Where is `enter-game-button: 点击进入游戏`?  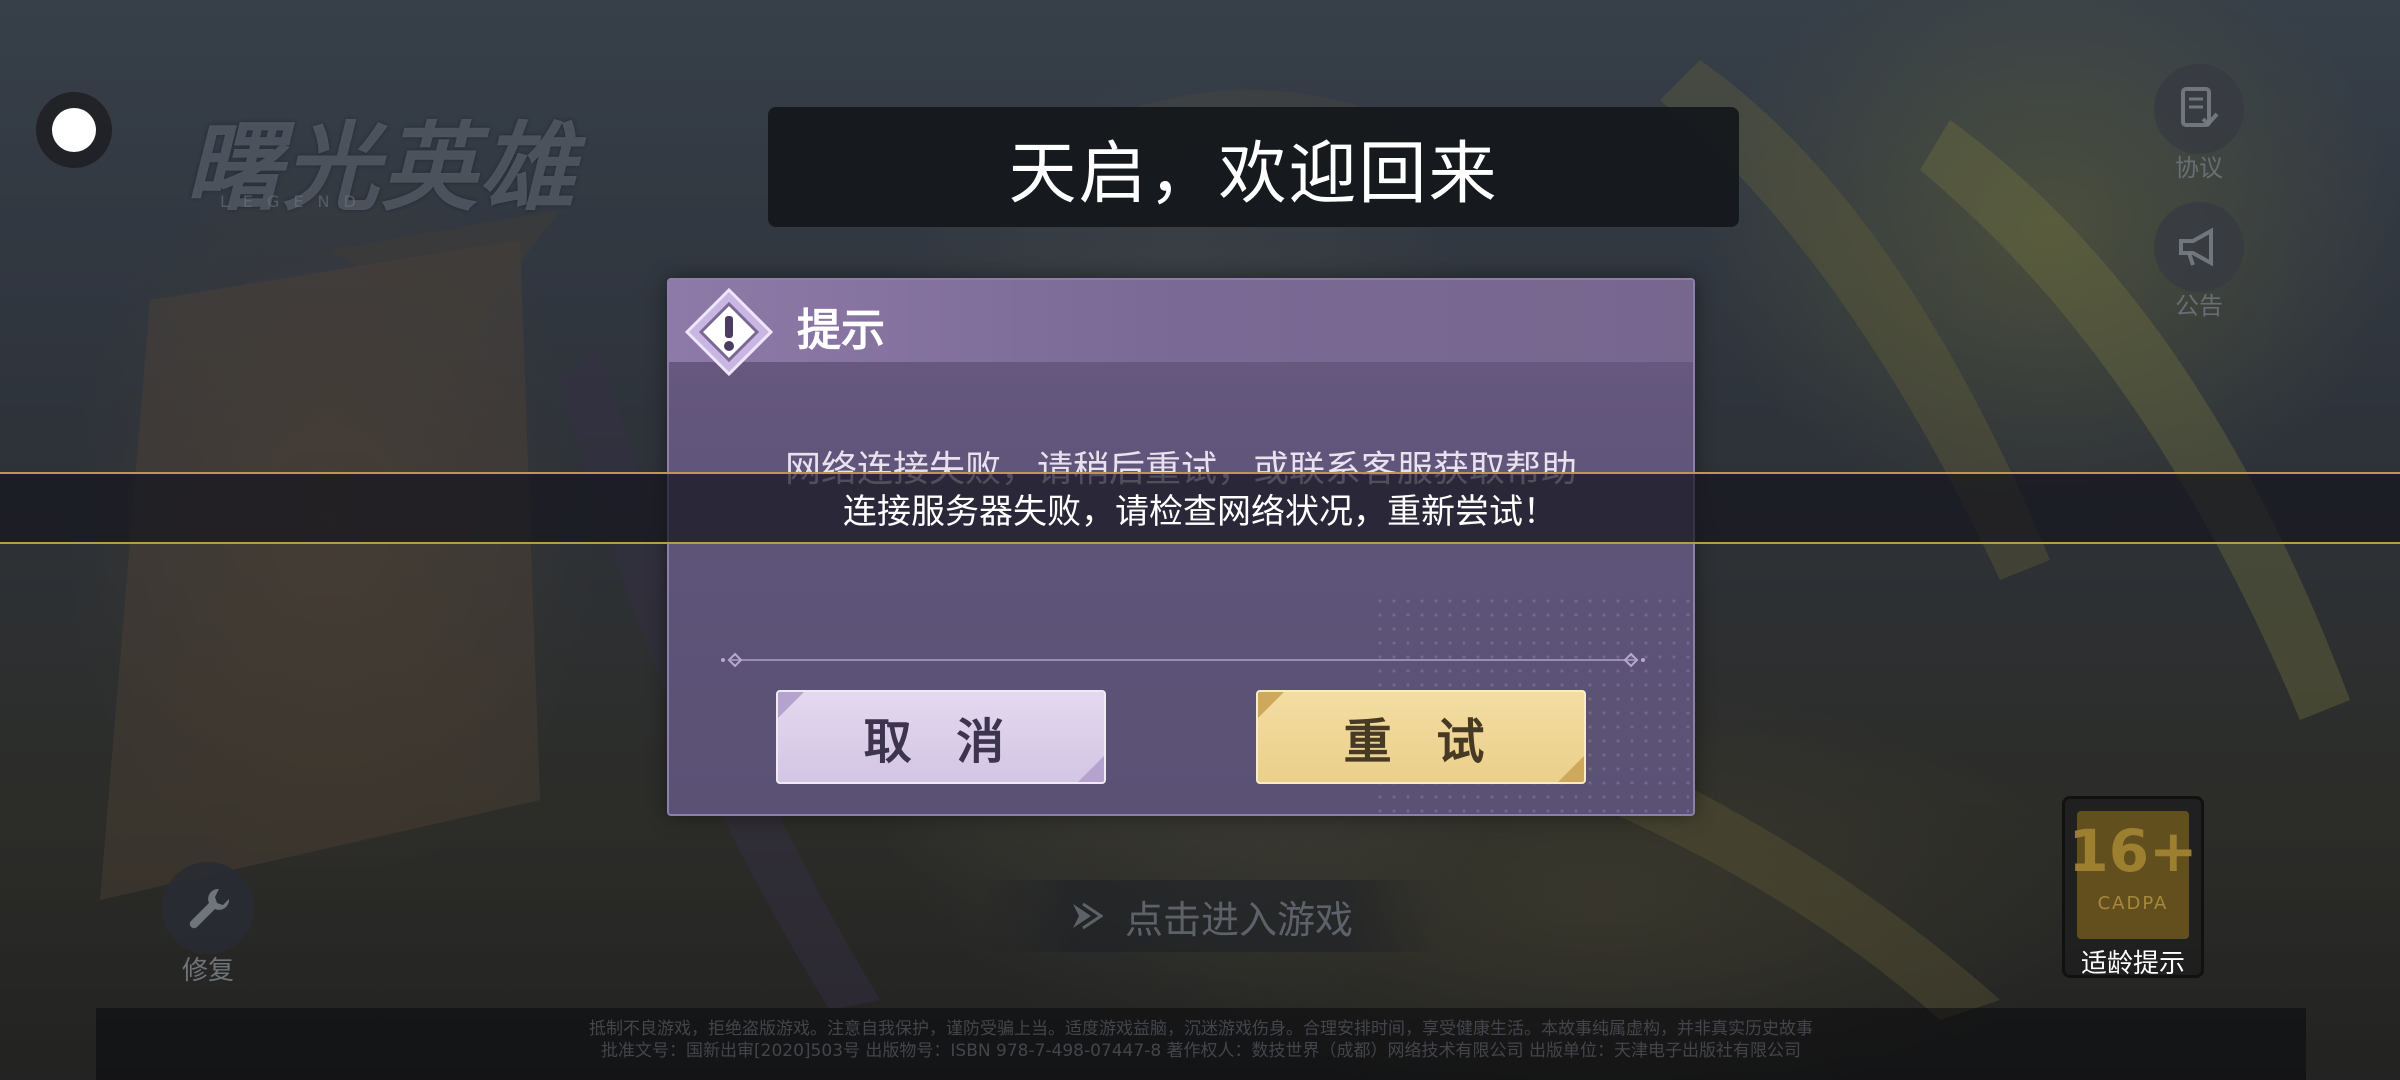
enter-game-button: 点击进入游戏 is located at coordinates (1210, 916).